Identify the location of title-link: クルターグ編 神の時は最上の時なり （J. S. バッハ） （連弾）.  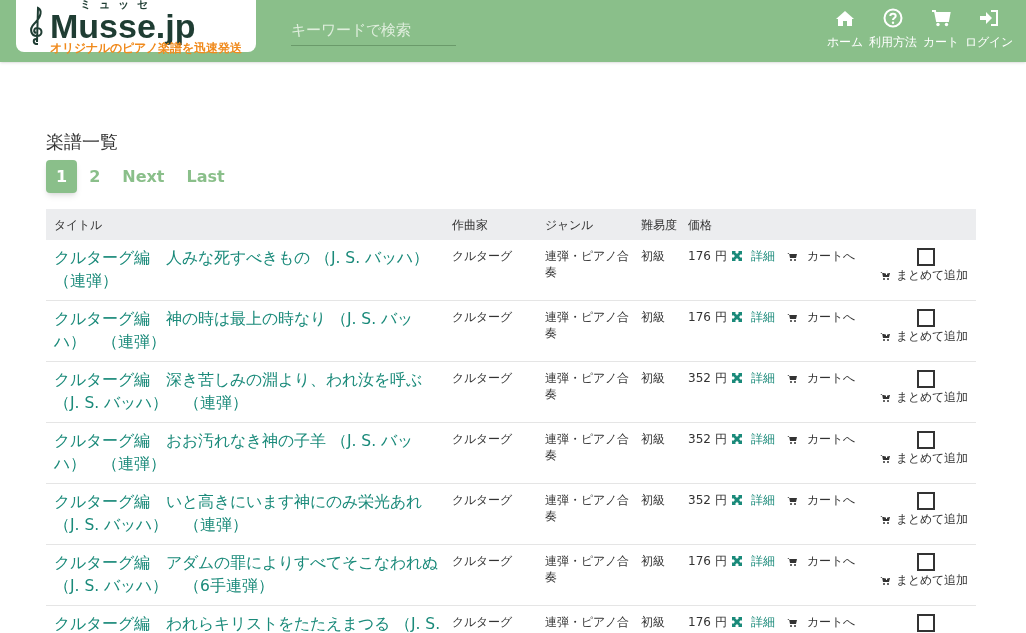
(249, 331).